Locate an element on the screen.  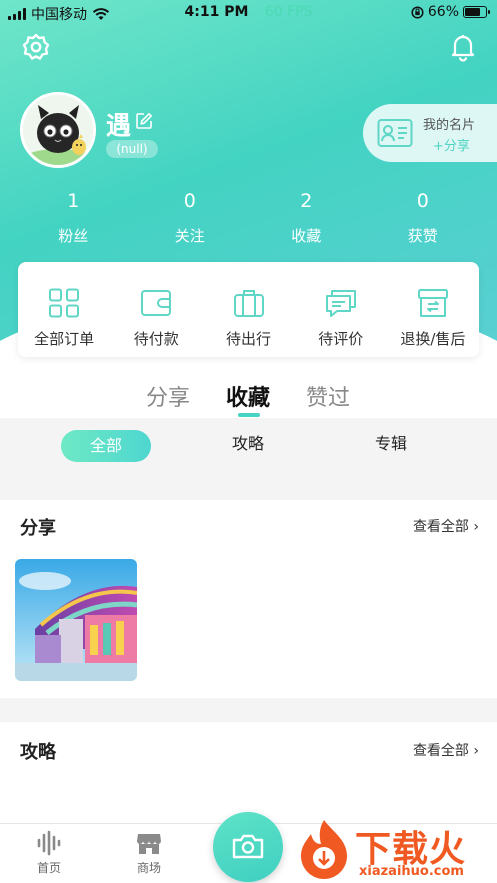
view-all-share-link: 查看全部 › is located at coordinates (446, 526).